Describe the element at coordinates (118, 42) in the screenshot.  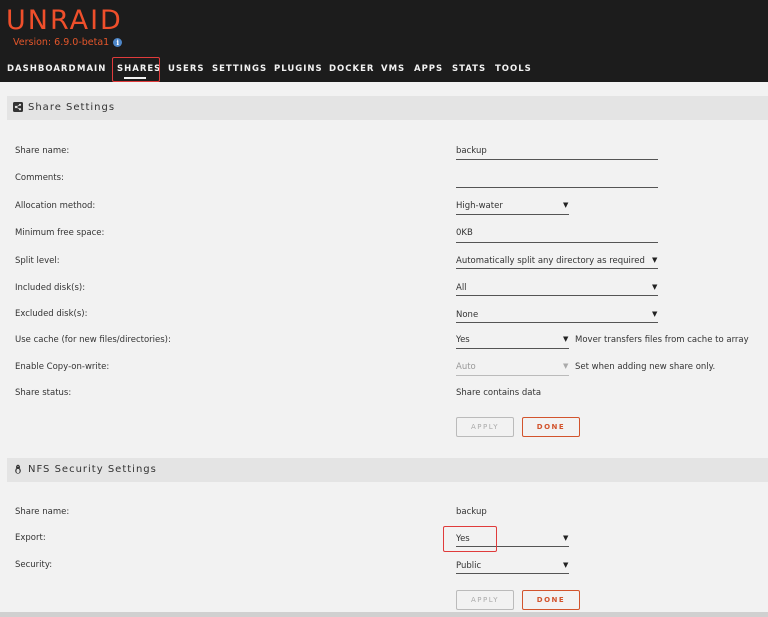
I see `info-icon: i` at that location.